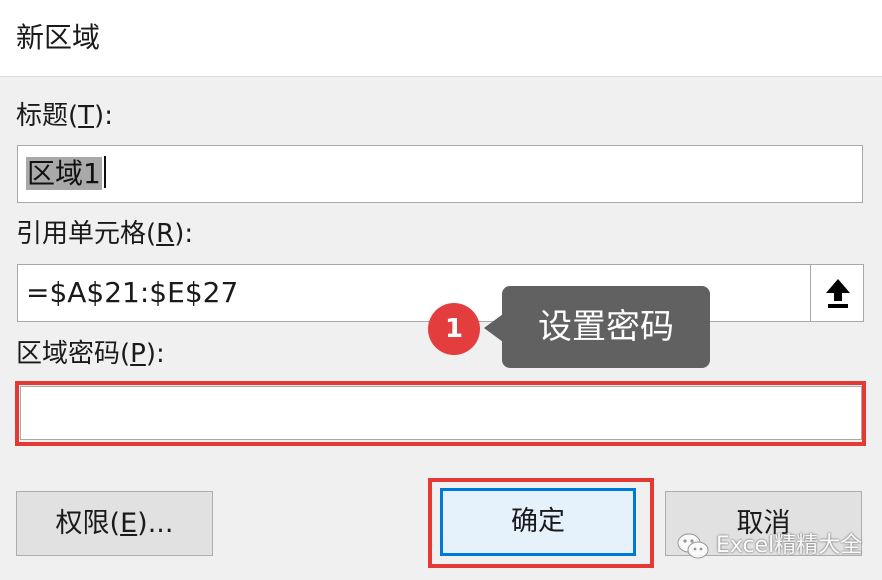 The width and height of the screenshot is (882, 580). Describe the element at coordinates (47, 116) in the screenshot. I see `title-label-prefix: 标题(` at that location.